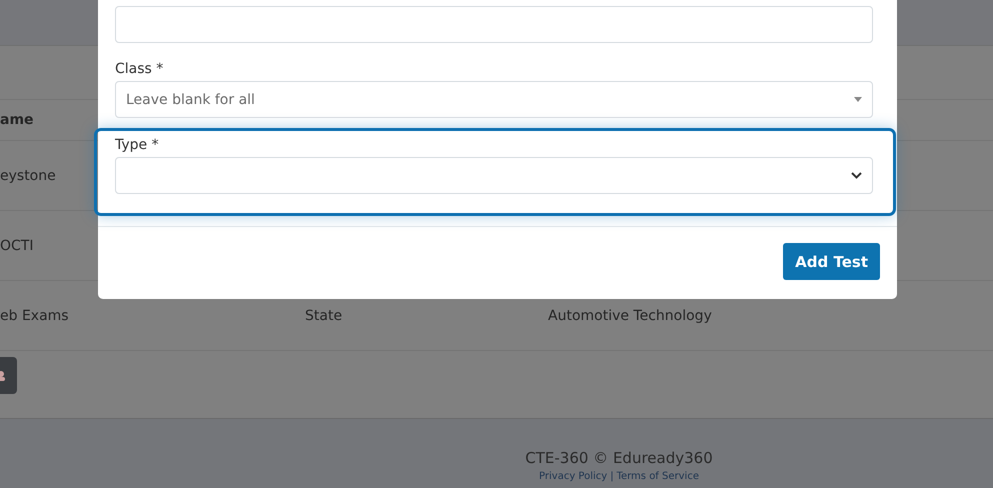 Image resolution: width=993 pixels, height=488 pixels. I want to click on column-header: ame, so click(17, 120).